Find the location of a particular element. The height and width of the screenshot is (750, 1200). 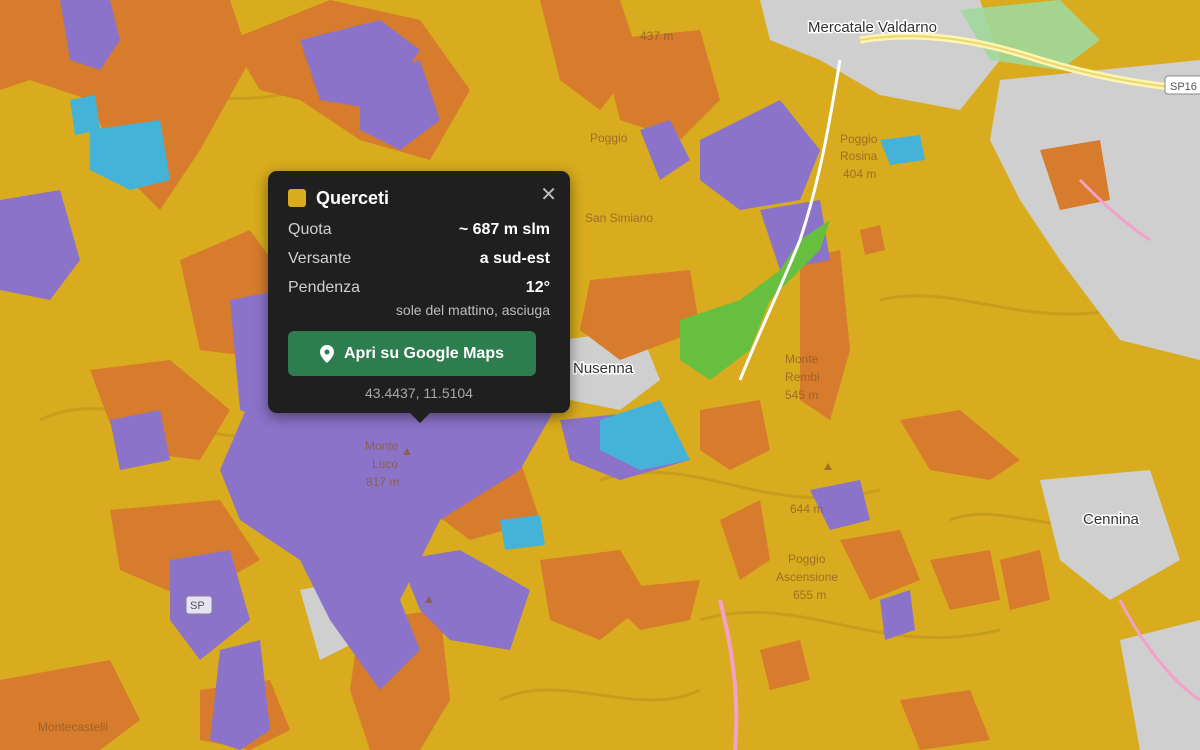

row-label: Quota is located at coordinates (310, 229).